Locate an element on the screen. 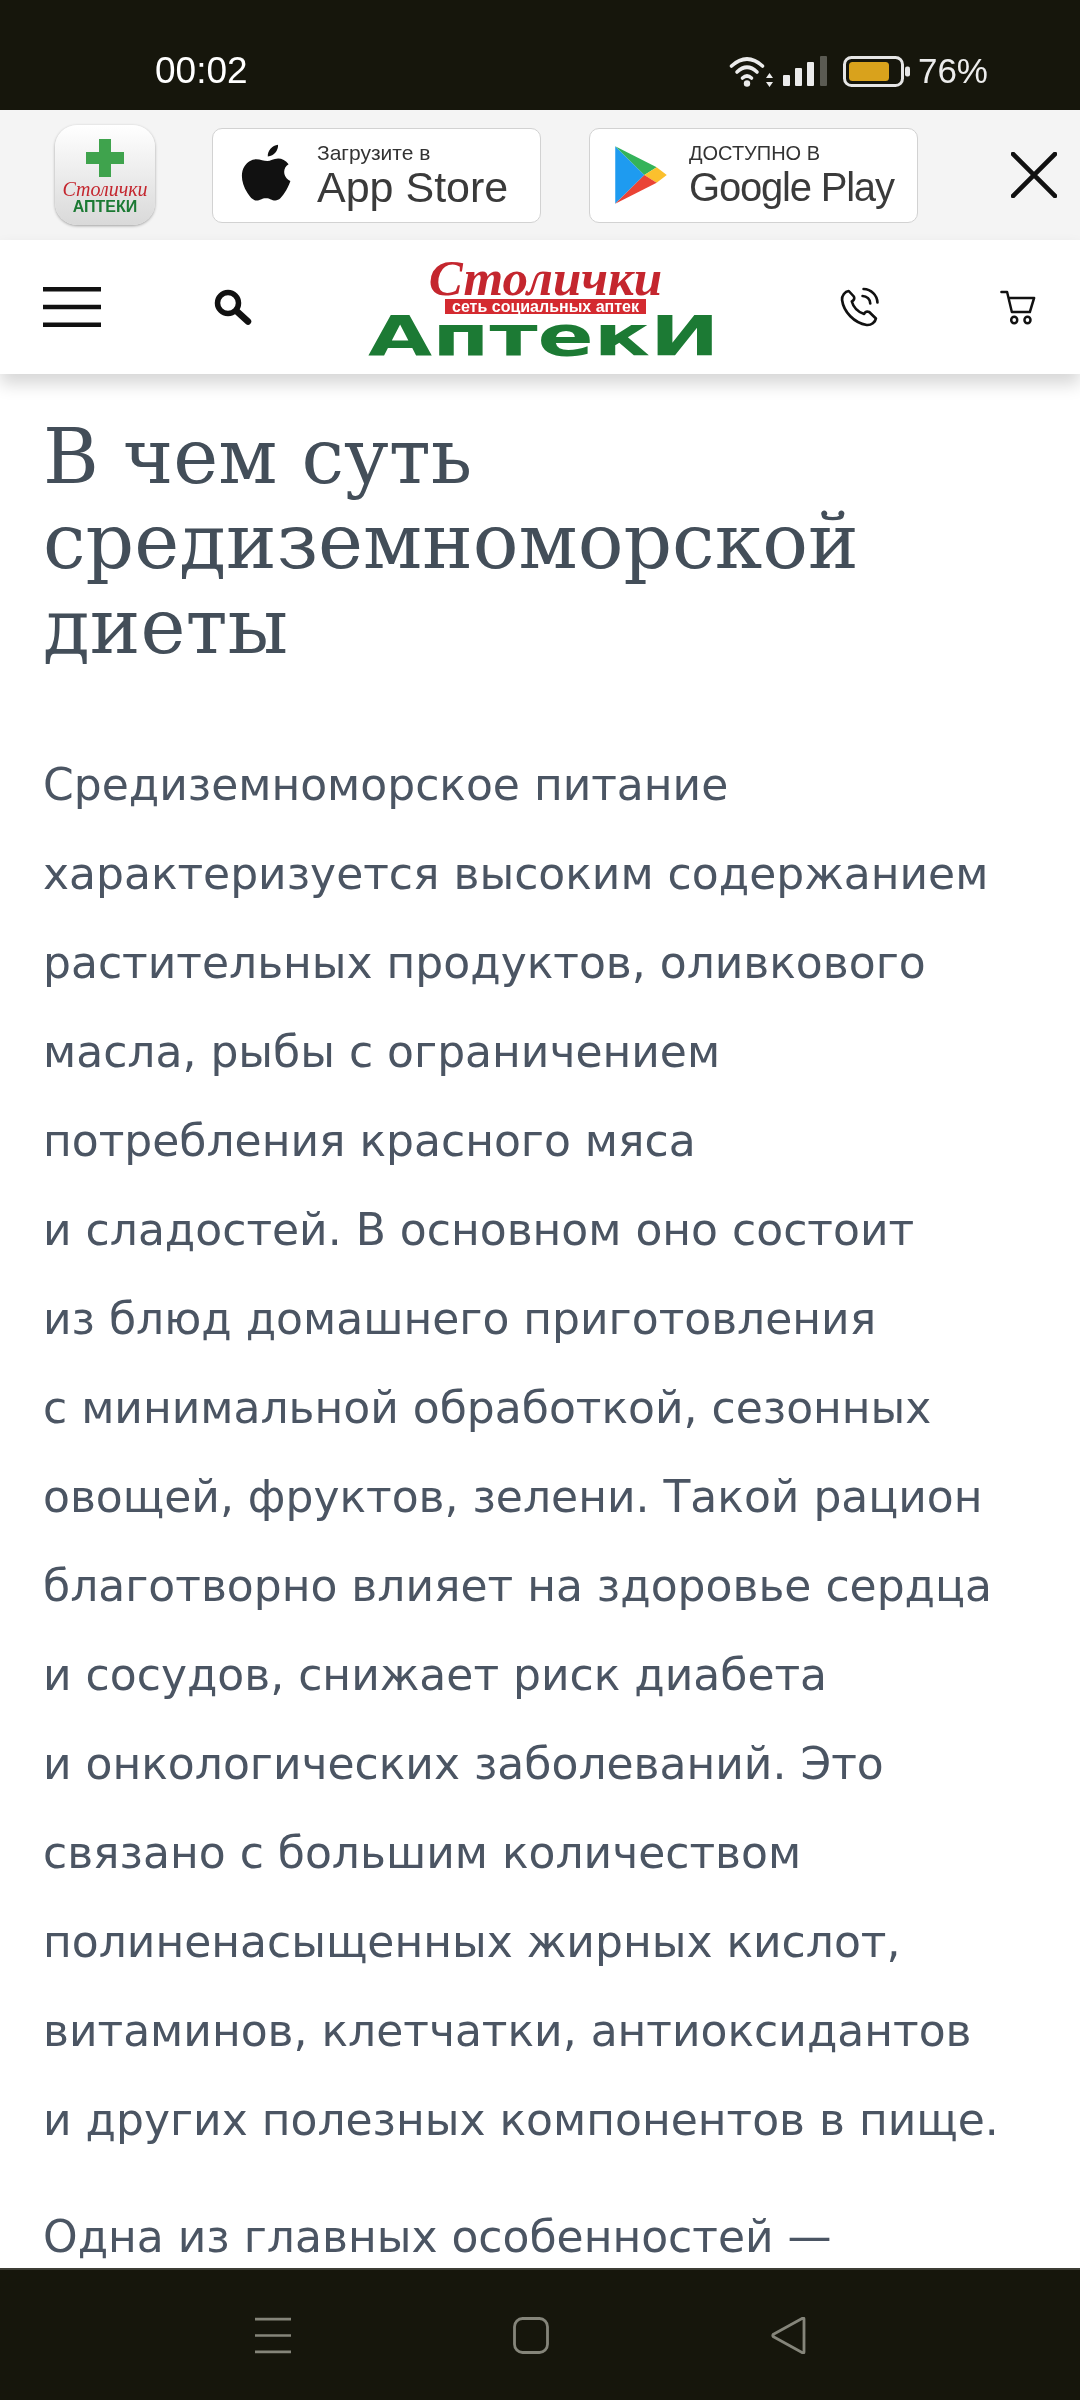  app-logo-wordmark: АПТЕКИ is located at coordinates (105, 207).